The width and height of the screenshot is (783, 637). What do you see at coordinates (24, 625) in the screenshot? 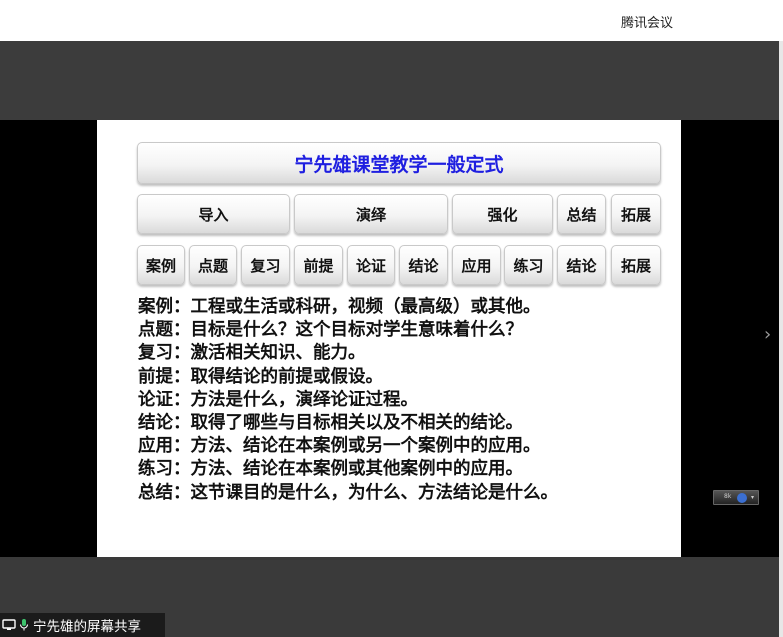
I see `microphone-icon` at bounding box center [24, 625].